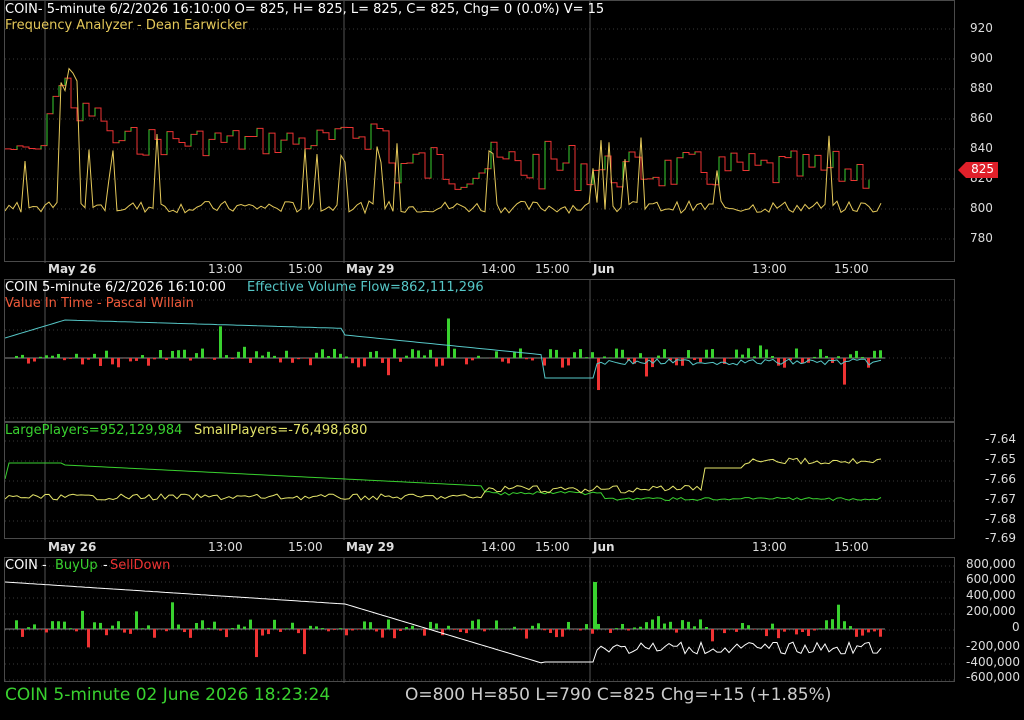  Describe the element at coordinates (981, 238) in the screenshot. I see `price-y-tick: 780` at that location.